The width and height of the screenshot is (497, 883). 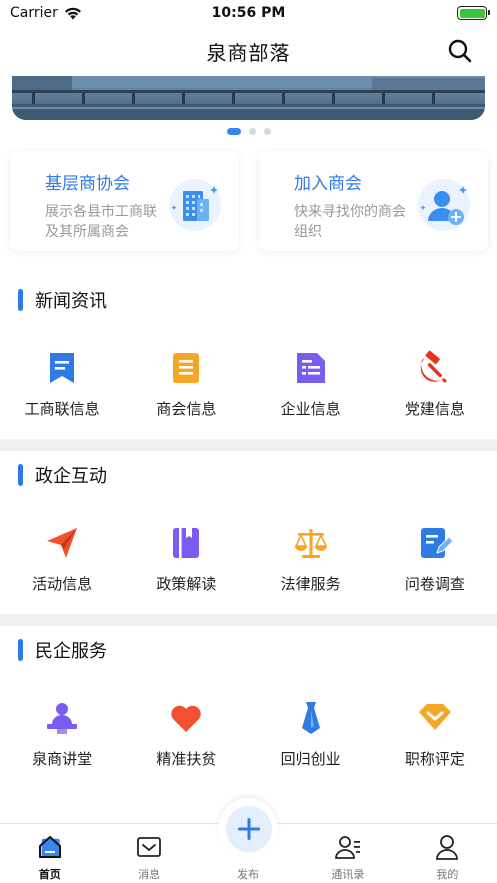 I want to click on grid-item-enterprise-info: 企业信息, so click(x=311, y=384).